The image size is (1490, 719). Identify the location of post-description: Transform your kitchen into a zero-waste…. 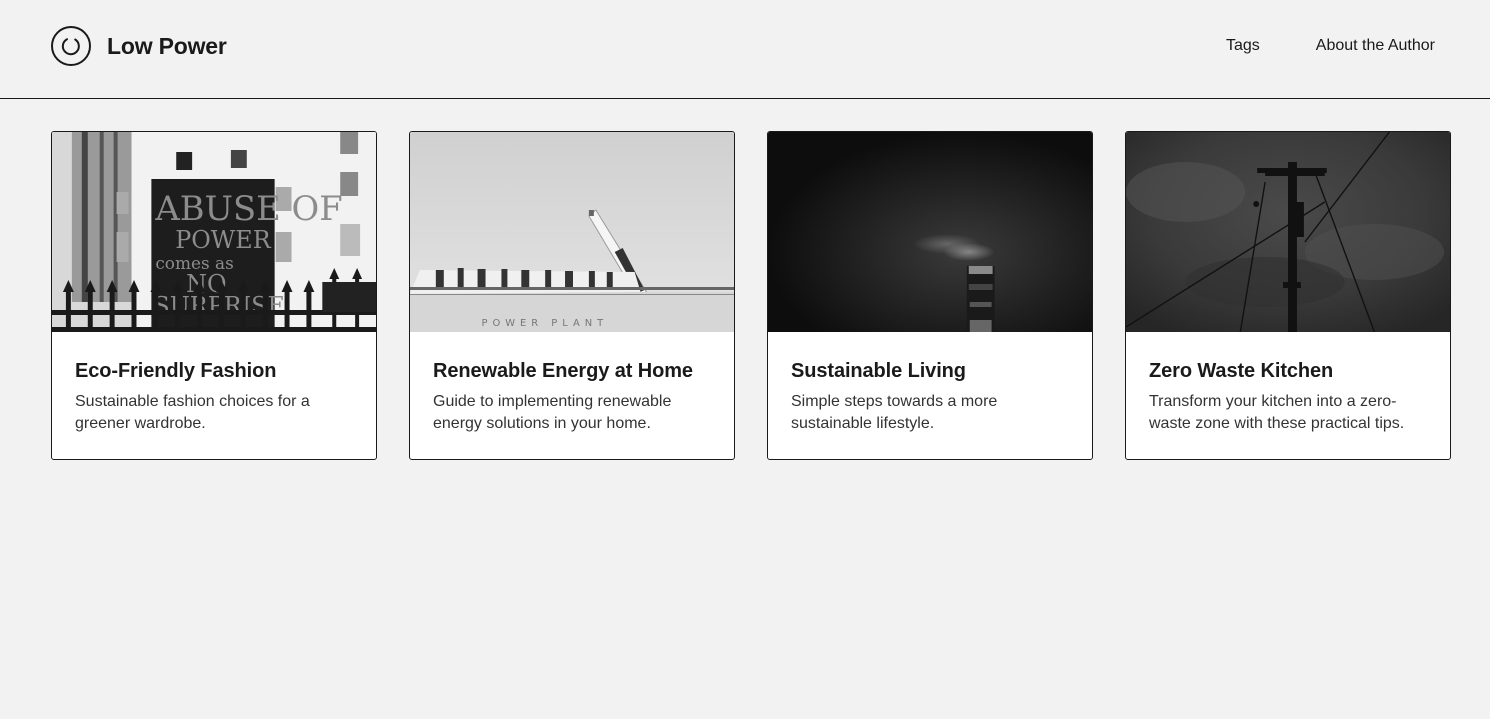
(1277, 412).